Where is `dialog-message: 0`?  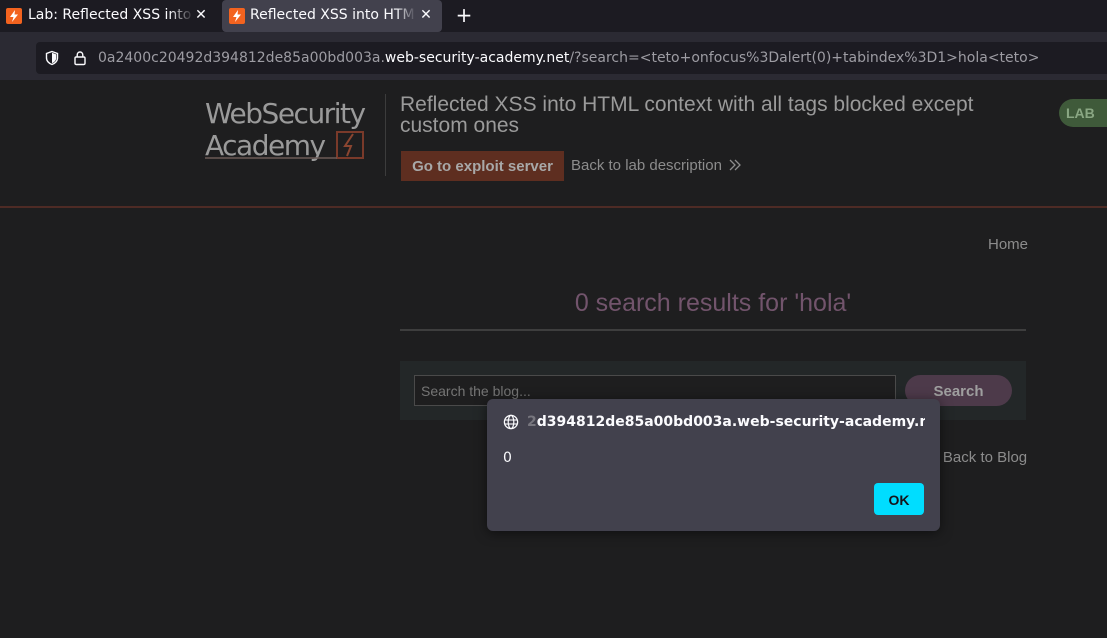 dialog-message: 0 is located at coordinates (507, 458).